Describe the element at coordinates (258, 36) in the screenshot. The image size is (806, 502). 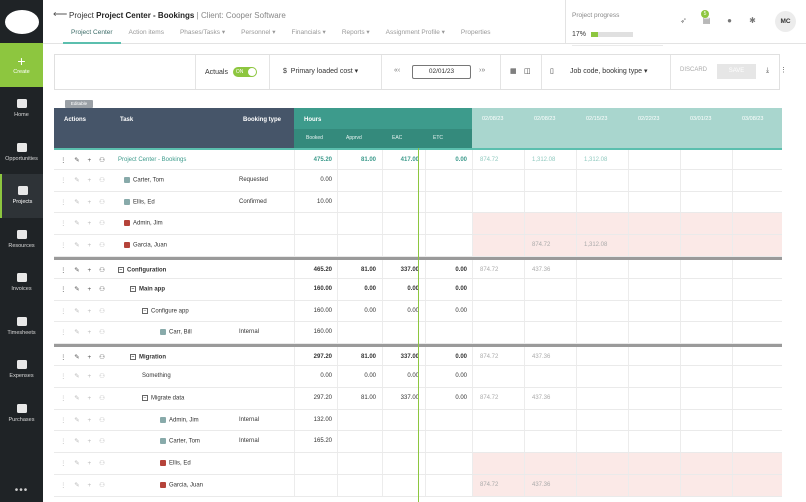
I see `tab-personnel: Personnel ▾` at that location.